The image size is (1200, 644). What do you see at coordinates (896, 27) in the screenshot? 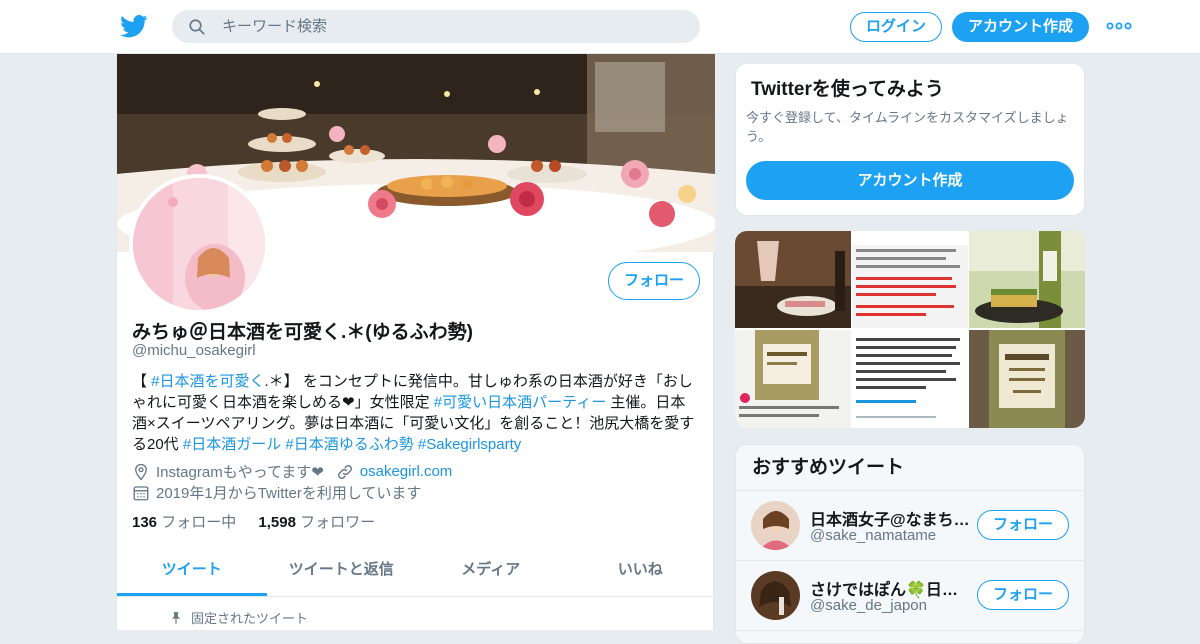
I see `login-button: ログイン` at bounding box center [896, 27].